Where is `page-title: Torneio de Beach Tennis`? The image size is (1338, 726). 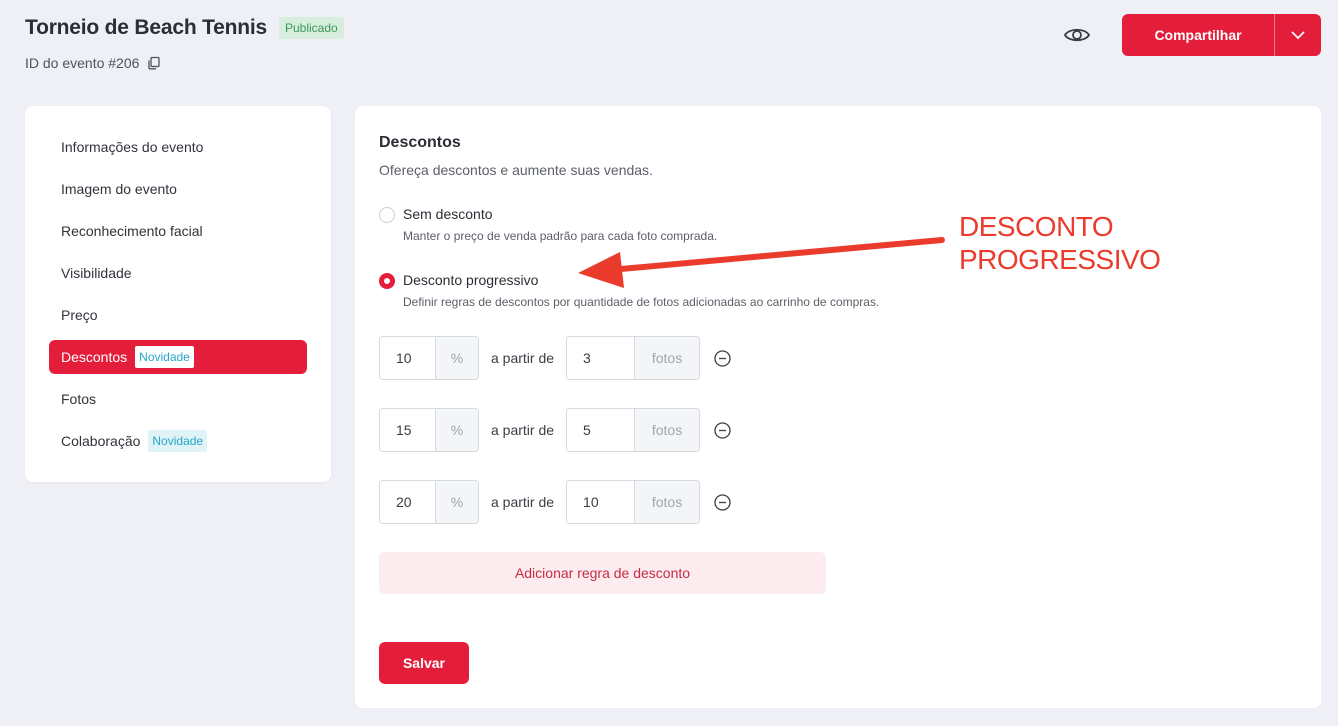 page-title: Torneio de Beach Tennis is located at coordinates (146, 27).